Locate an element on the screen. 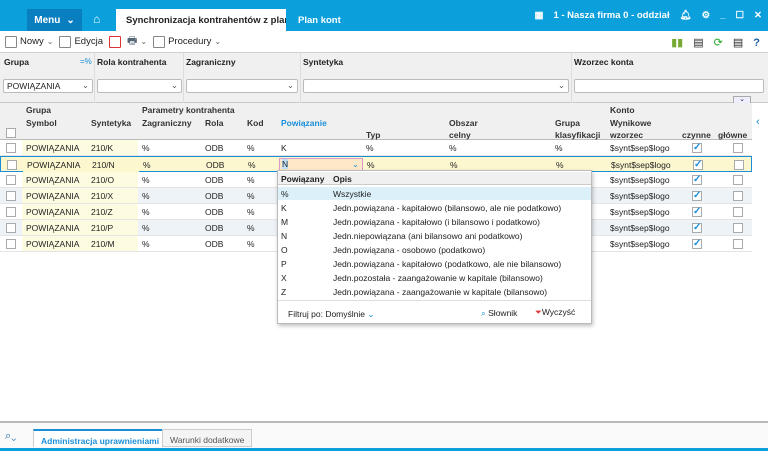 This screenshot has height=451, width=768. header-powiazanie: Powiązanie is located at coordinates (304, 123).